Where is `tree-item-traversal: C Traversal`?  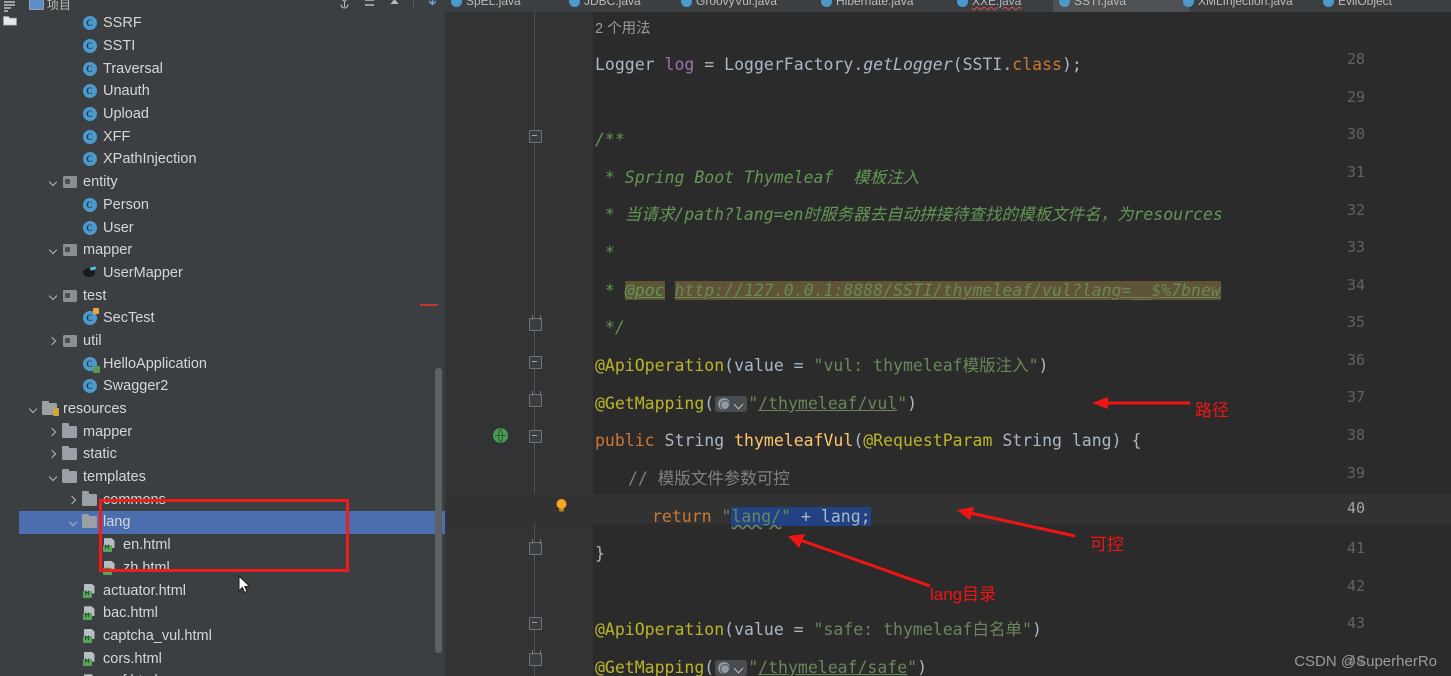
tree-item-traversal: C Traversal is located at coordinates (232, 68).